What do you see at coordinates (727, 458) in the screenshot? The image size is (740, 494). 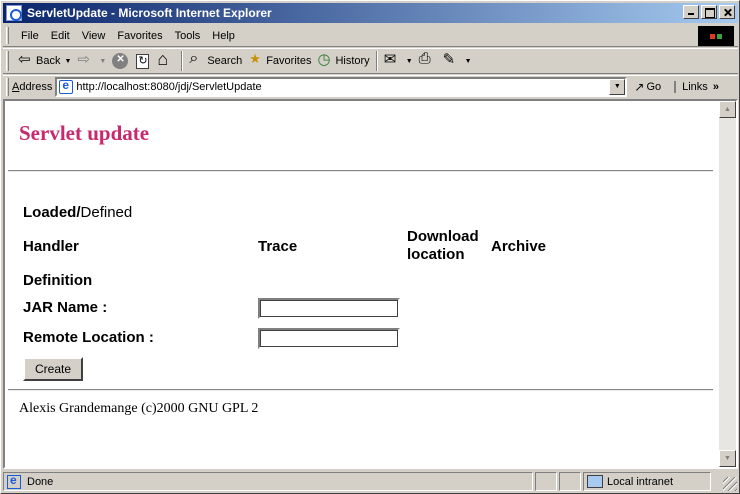 I see `scroll-down-icon: ▼` at bounding box center [727, 458].